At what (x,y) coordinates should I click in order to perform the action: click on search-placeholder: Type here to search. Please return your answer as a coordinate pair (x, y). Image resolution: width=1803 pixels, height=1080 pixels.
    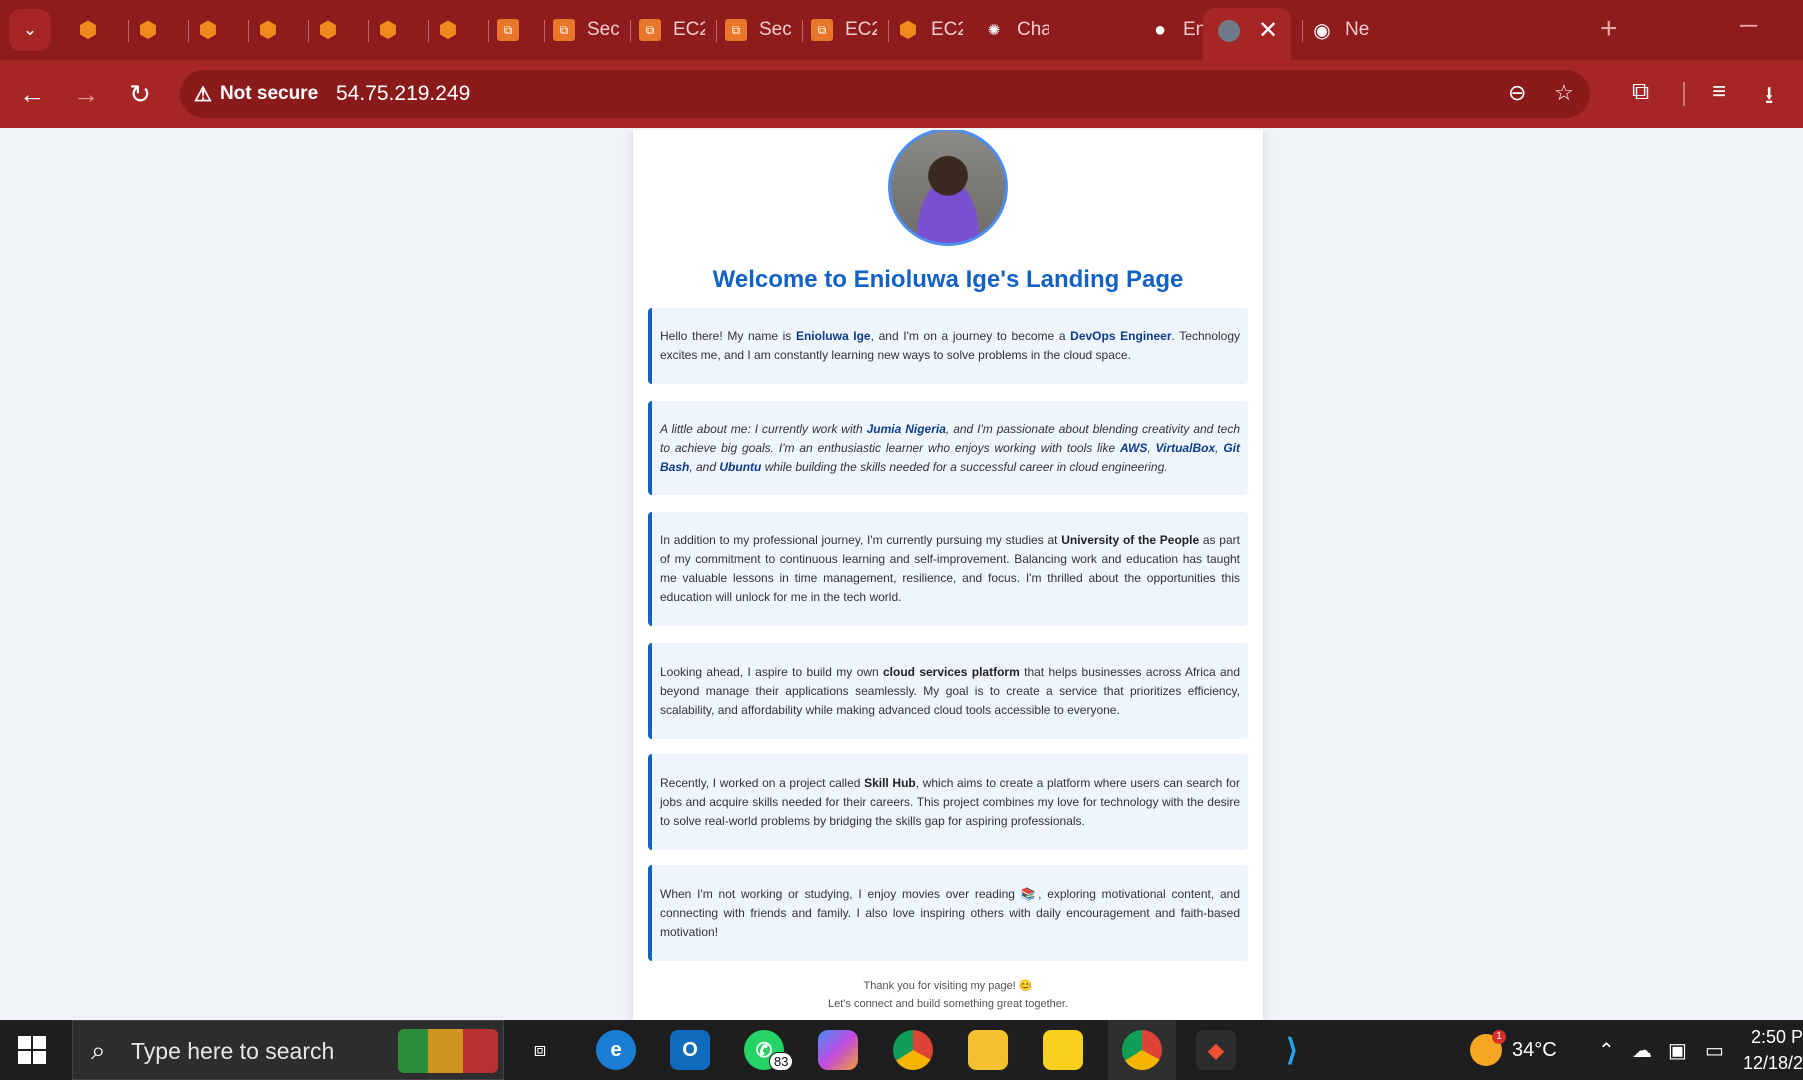
    Looking at the image, I should click on (233, 1051).